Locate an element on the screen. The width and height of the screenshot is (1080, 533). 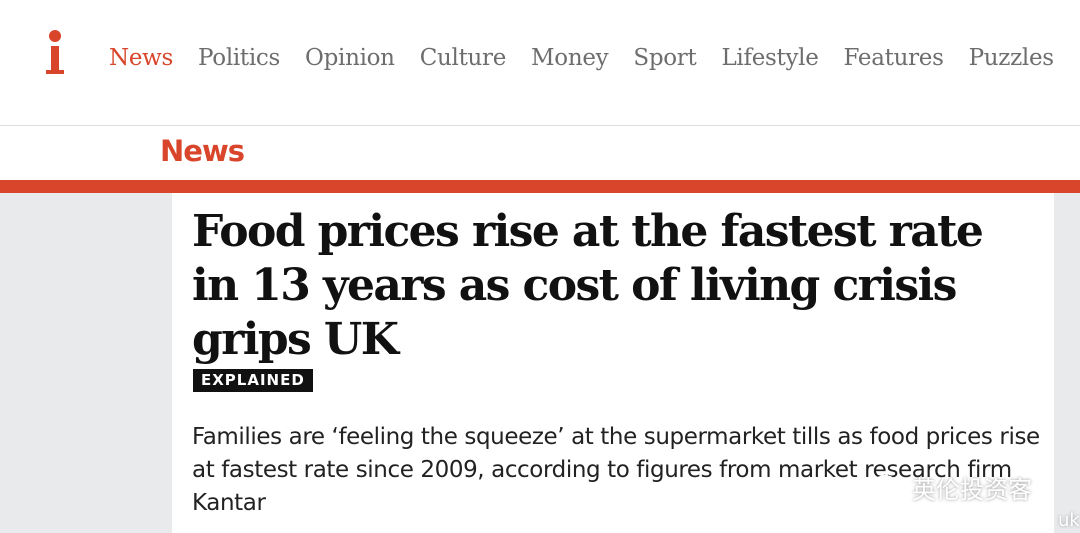
watermark-text: 英伦投资客 is located at coordinates (972, 490).